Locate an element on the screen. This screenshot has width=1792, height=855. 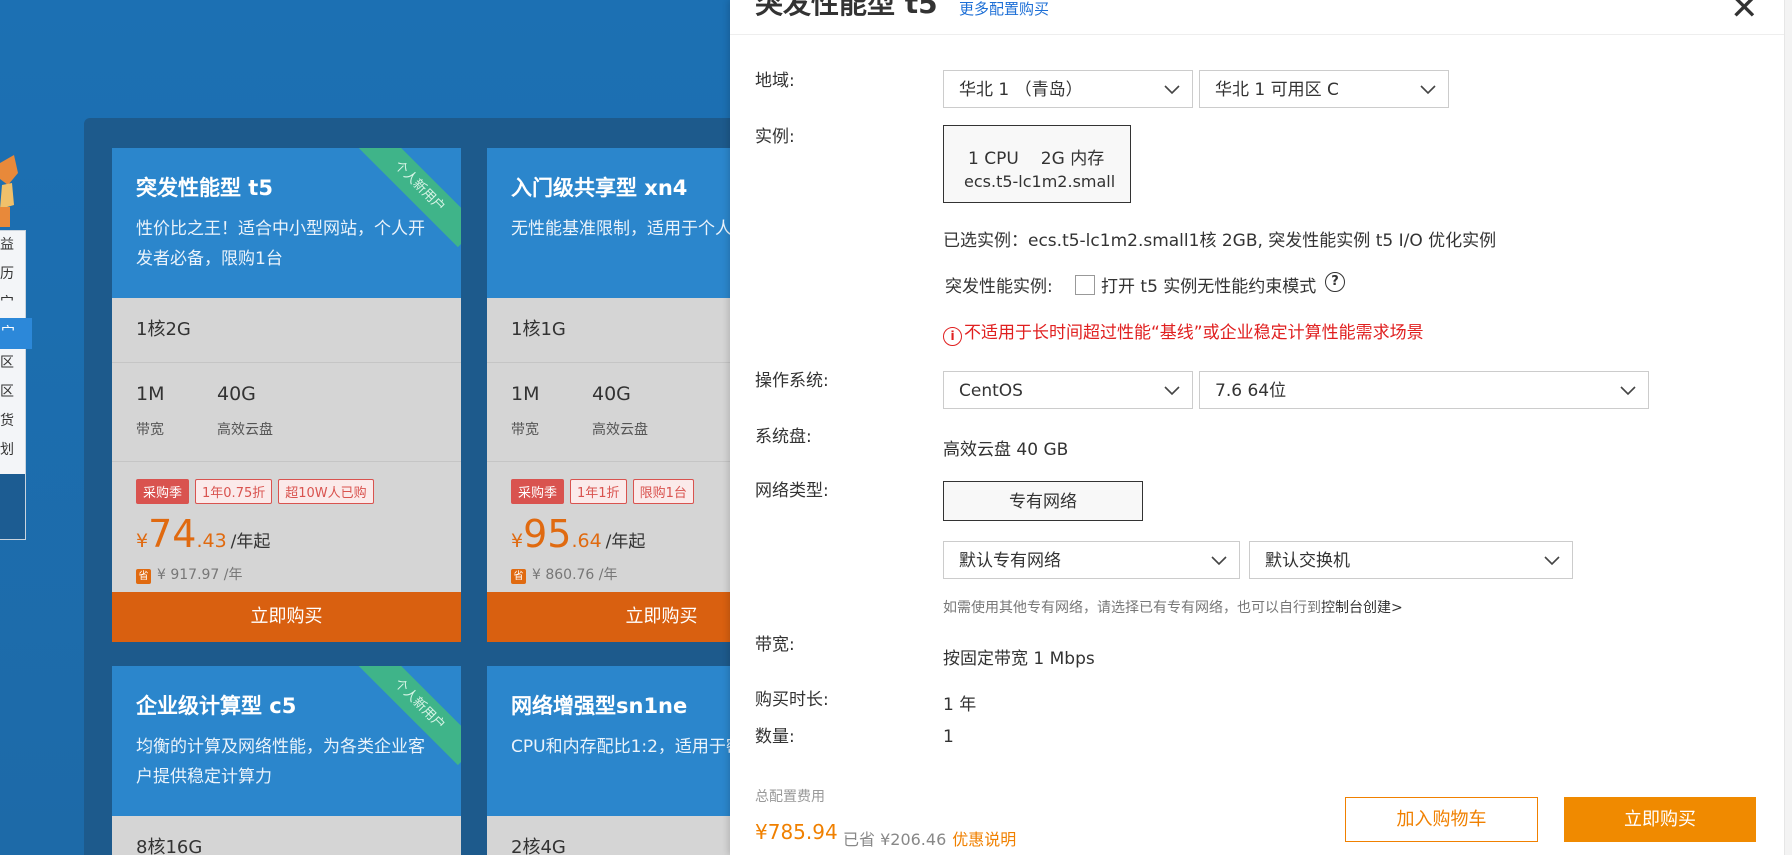
nav-item: 益 is located at coordinates (12, 245).